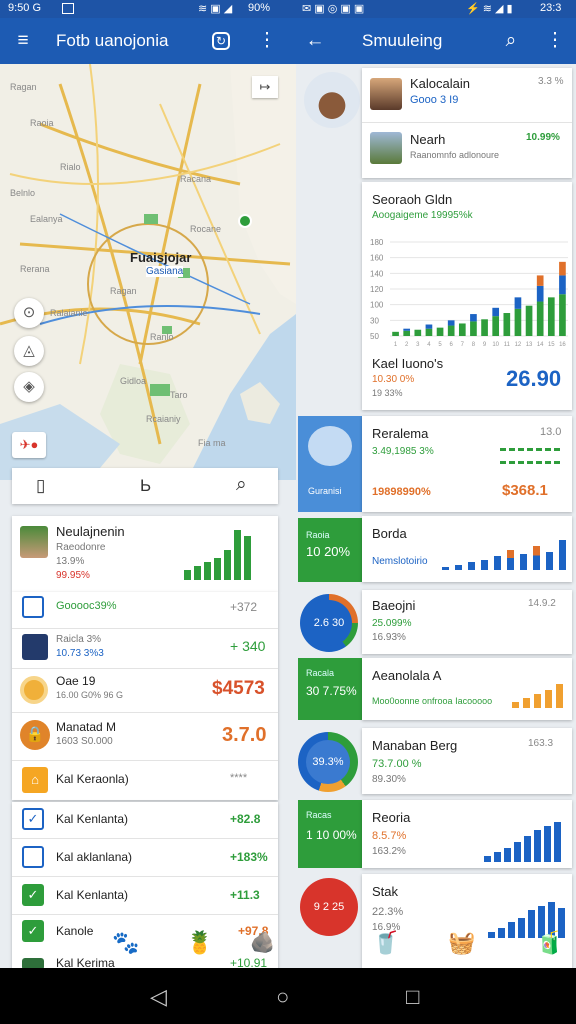 The width and height of the screenshot is (576, 1024). Describe the element at coordinates (244, 607) in the screenshot. I see `row-value: +372` at that location.